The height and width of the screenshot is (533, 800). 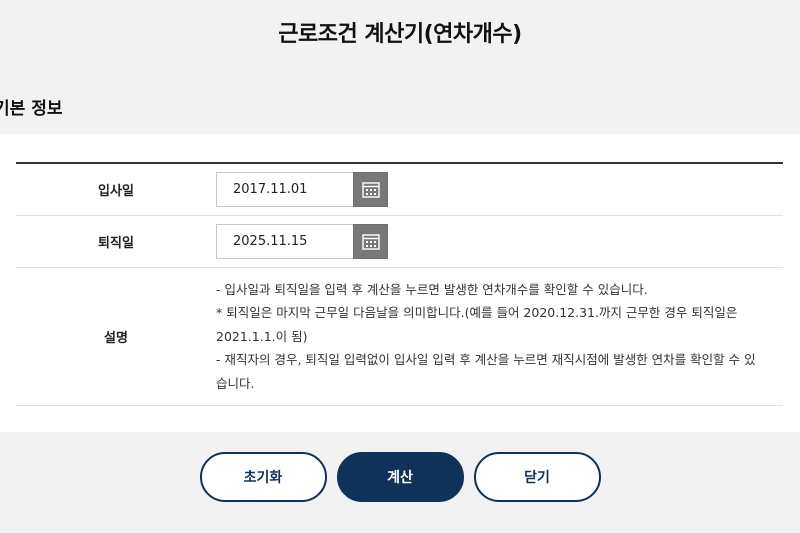 I want to click on join-date-calendar-button, so click(x=370, y=189).